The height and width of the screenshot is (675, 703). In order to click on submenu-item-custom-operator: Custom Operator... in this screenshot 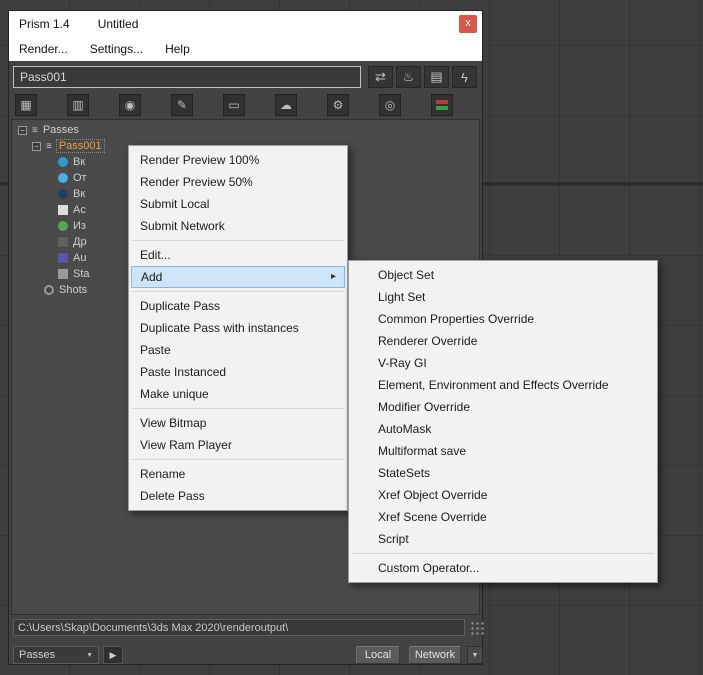, I will do `click(503, 568)`.